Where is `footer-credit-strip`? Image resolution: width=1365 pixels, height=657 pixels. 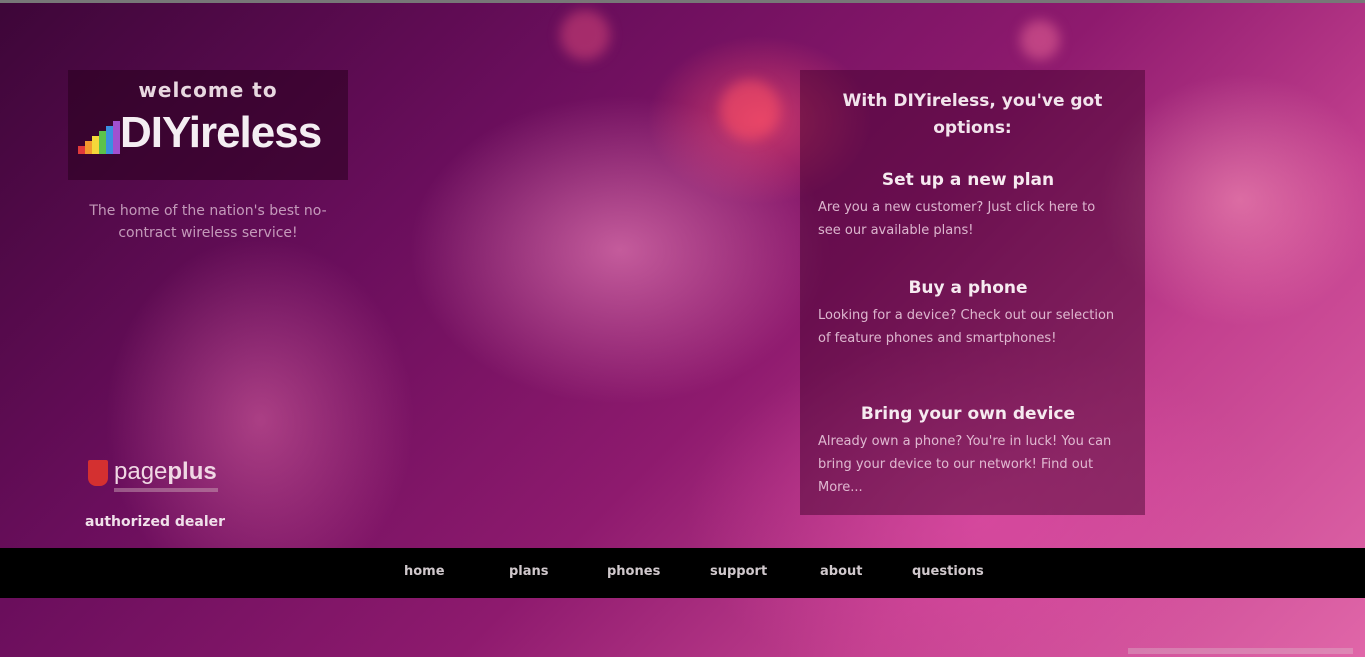 footer-credit-strip is located at coordinates (1240, 651).